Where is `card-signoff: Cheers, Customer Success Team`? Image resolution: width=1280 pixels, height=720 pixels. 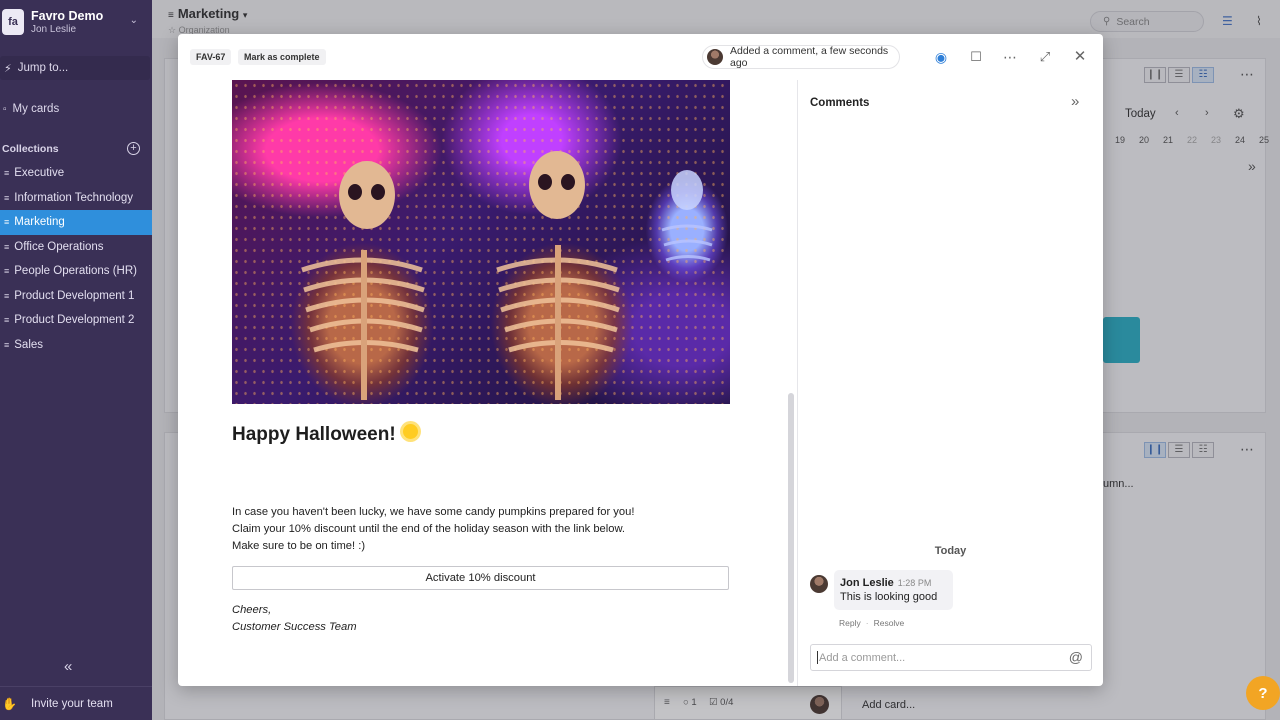 card-signoff: Cheers, Customer Success Team is located at coordinates (294, 619).